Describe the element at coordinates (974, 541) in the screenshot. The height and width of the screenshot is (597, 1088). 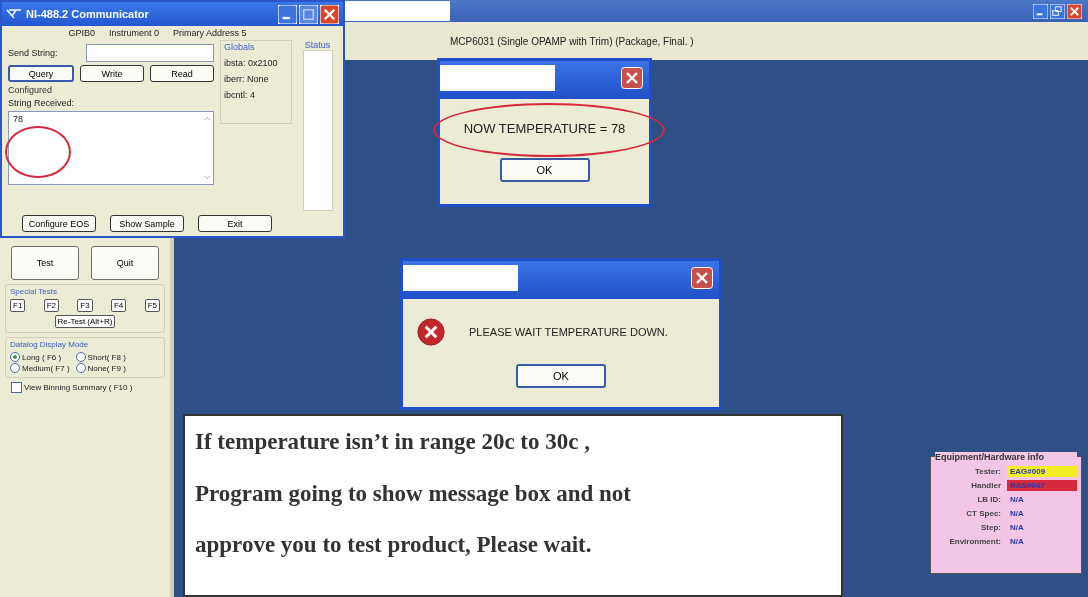
I see `info-label: Environment:` at that location.